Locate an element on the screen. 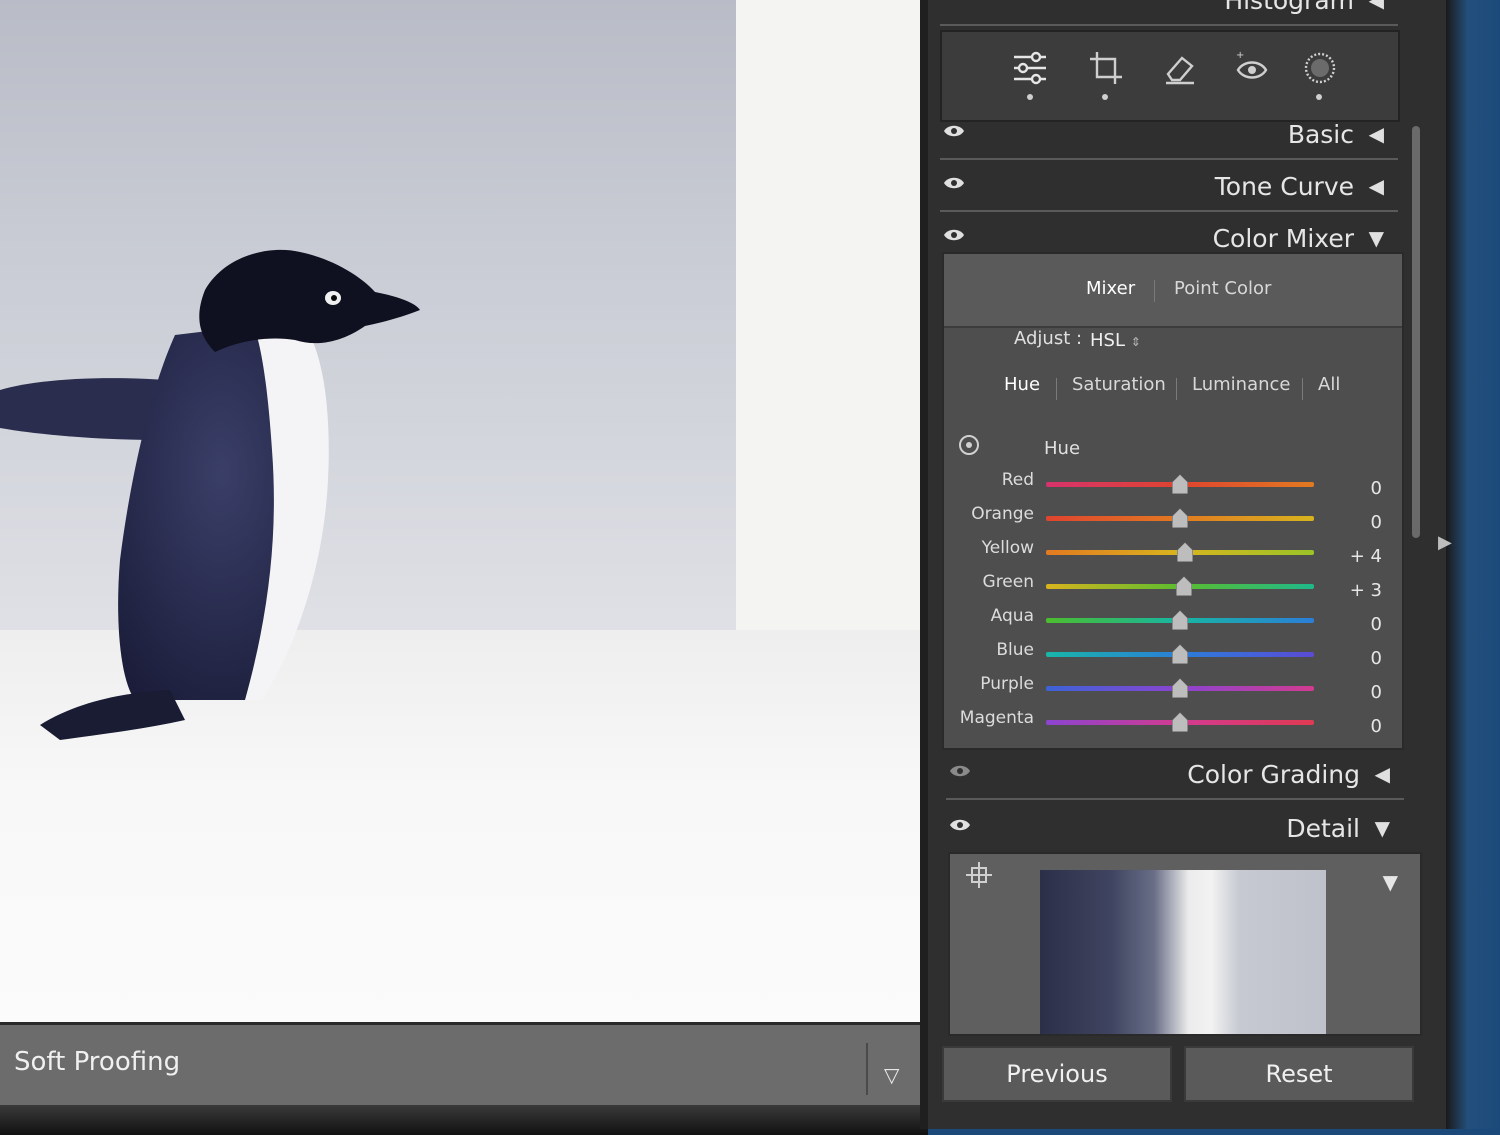  detail-preview-toggle-icon: ▼ is located at coordinates (1390, 882).